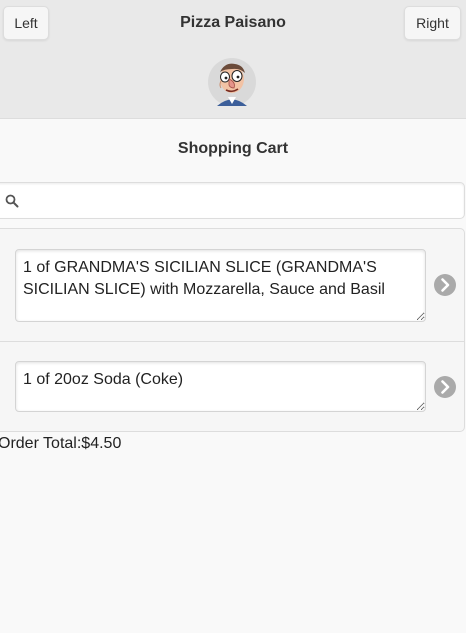  I want to click on cart-title: Shopping Cart, so click(233, 148).